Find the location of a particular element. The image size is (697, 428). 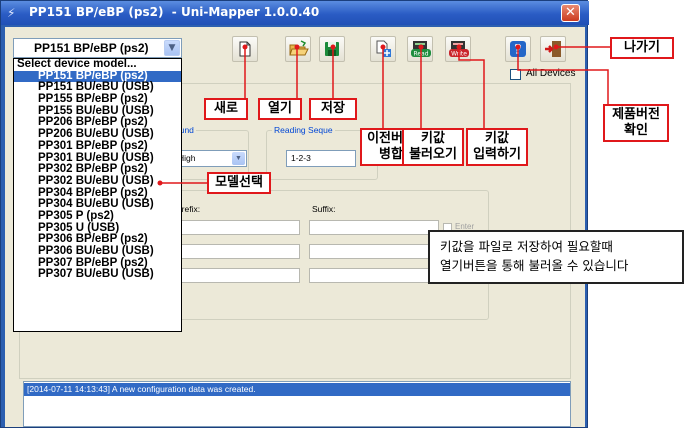

reading-sequence-select: 1-2-3 is located at coordinates (321, 158).